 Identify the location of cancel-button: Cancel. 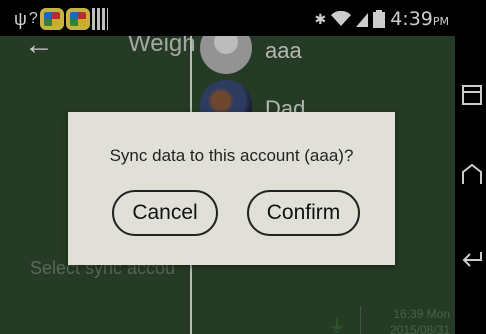
(165, 213).